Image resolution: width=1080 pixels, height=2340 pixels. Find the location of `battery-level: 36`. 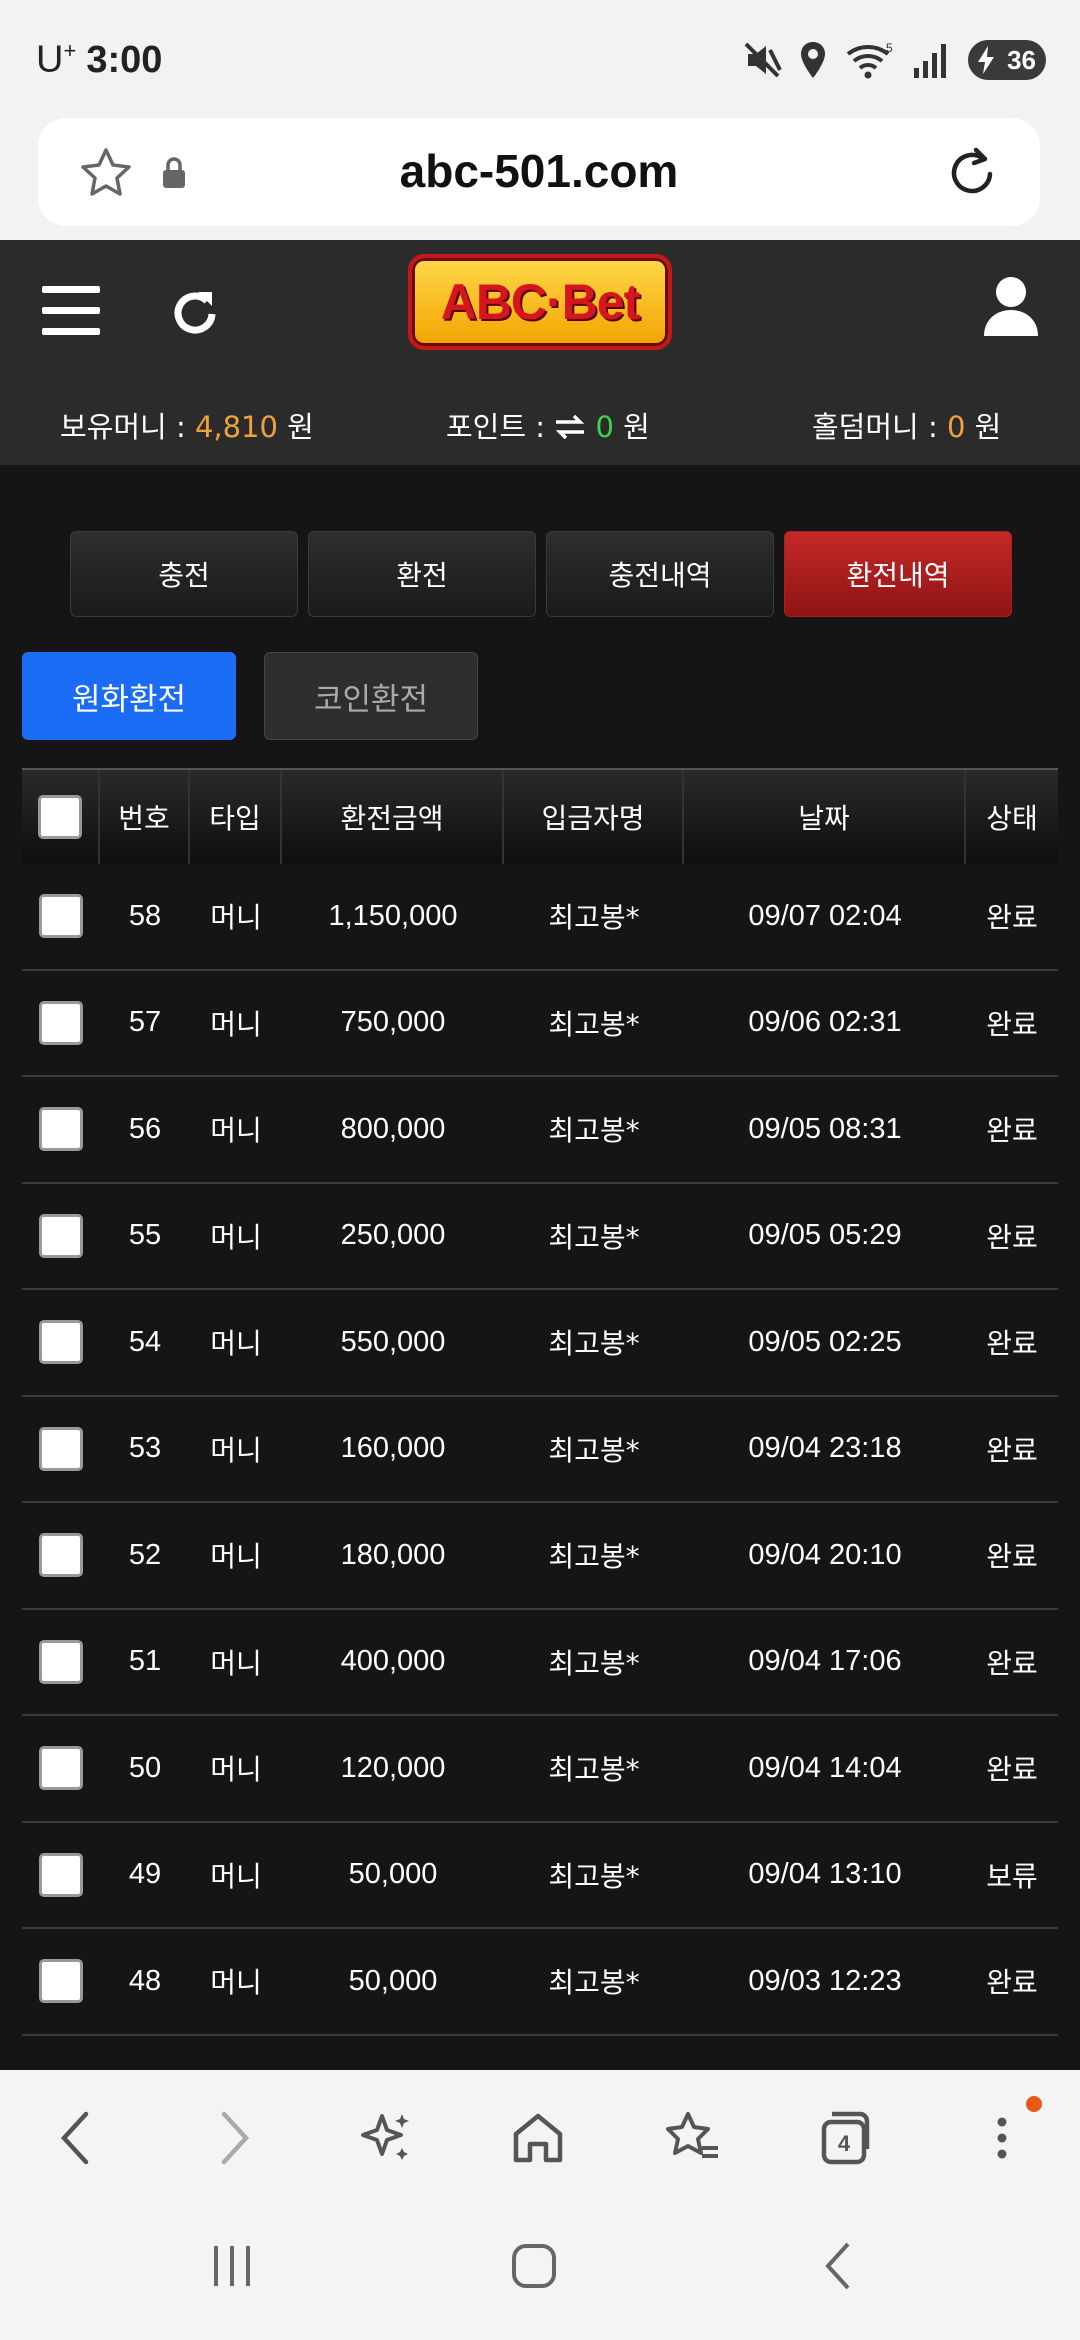

battery-level: 36 is located at coordinates (1021, 59).